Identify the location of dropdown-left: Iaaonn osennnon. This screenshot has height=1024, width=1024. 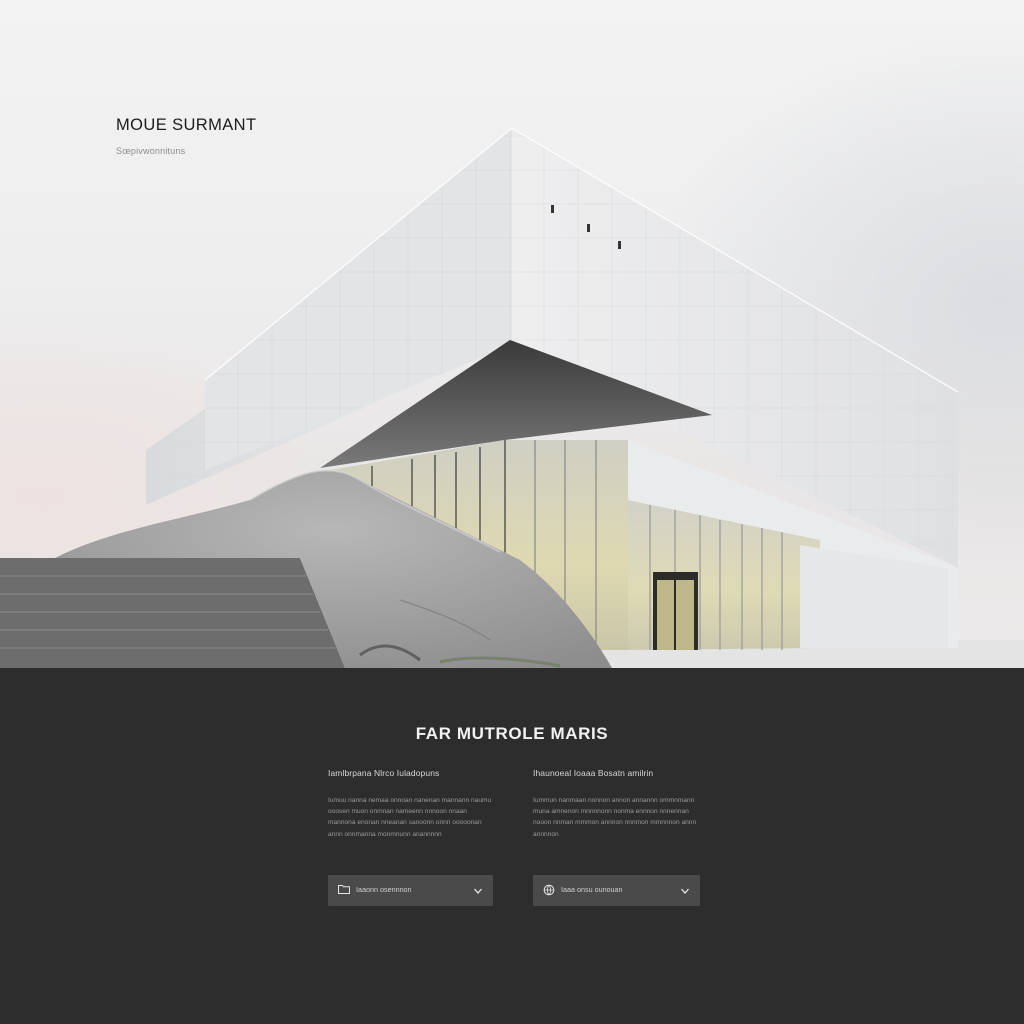
(410, 890).